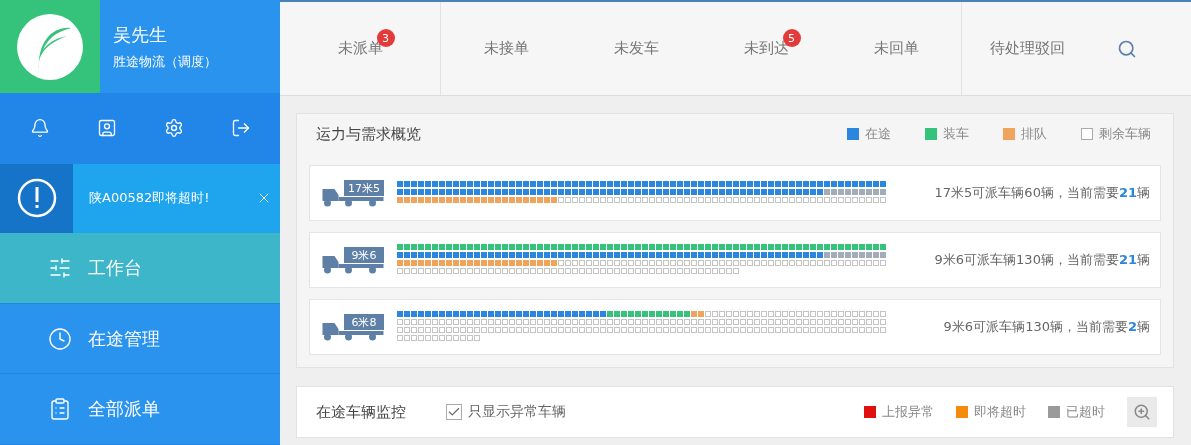 This screenshot has height=445, width=1191. What do you see at coordinates (140, 34) in the screenshot?
I see `user-name: 吴先生` at bounding box center [140, 34].